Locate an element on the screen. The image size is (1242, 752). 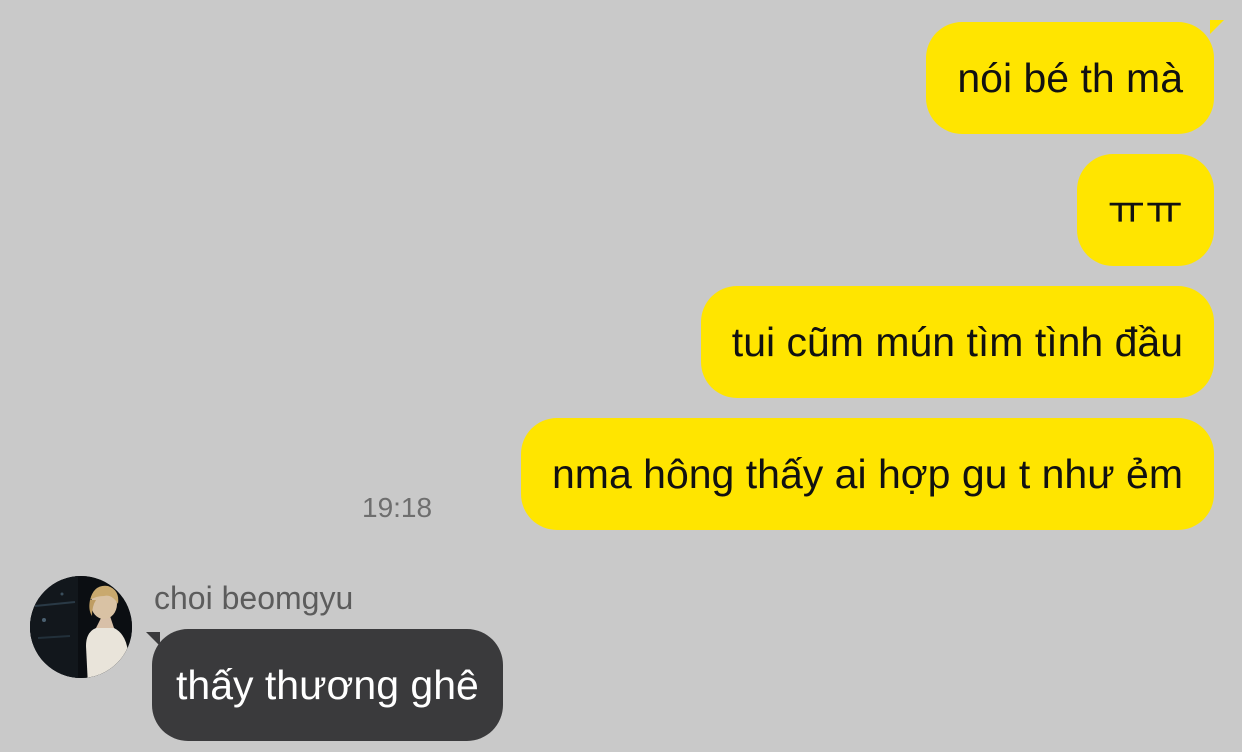
sent-message: nma hông thấy ai hợp gu t như ẻm is located at coordinates (867, 474).